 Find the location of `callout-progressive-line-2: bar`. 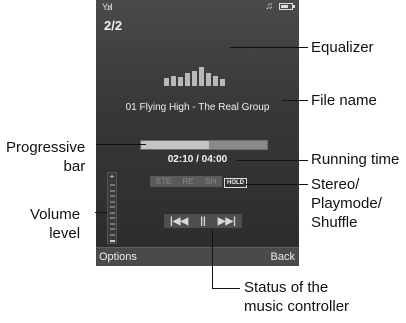

callout-progressive-line-2: bar is located at coordinates (74, 166).